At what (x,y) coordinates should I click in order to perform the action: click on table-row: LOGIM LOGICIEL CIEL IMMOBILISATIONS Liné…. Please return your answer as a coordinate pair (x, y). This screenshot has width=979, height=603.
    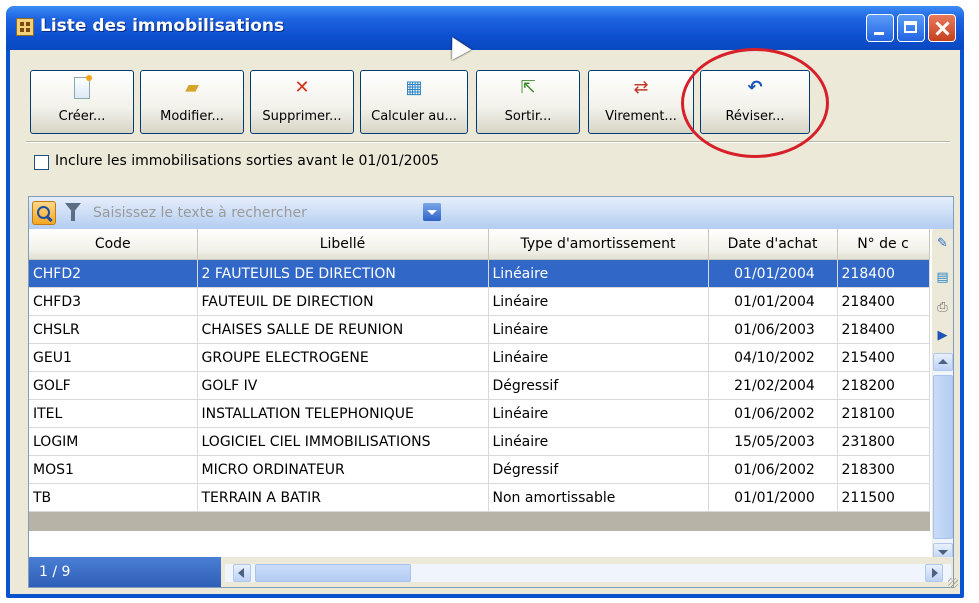
    Looking at the image, I should click on (479, 441).